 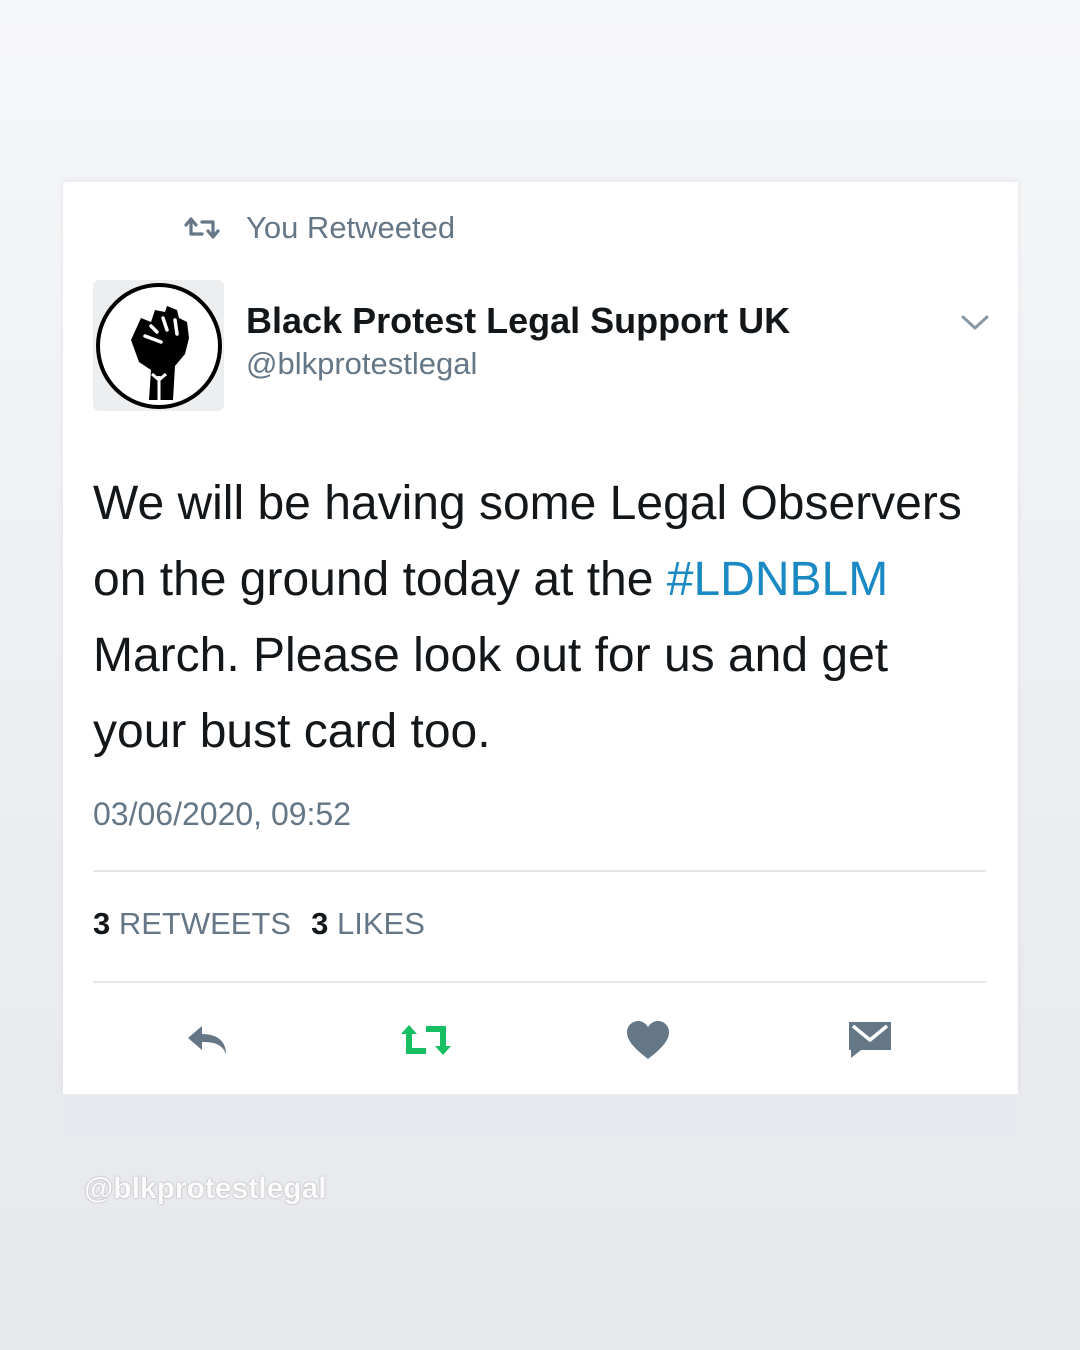 I want to click on reply-button, so click(x=207, y=1040).